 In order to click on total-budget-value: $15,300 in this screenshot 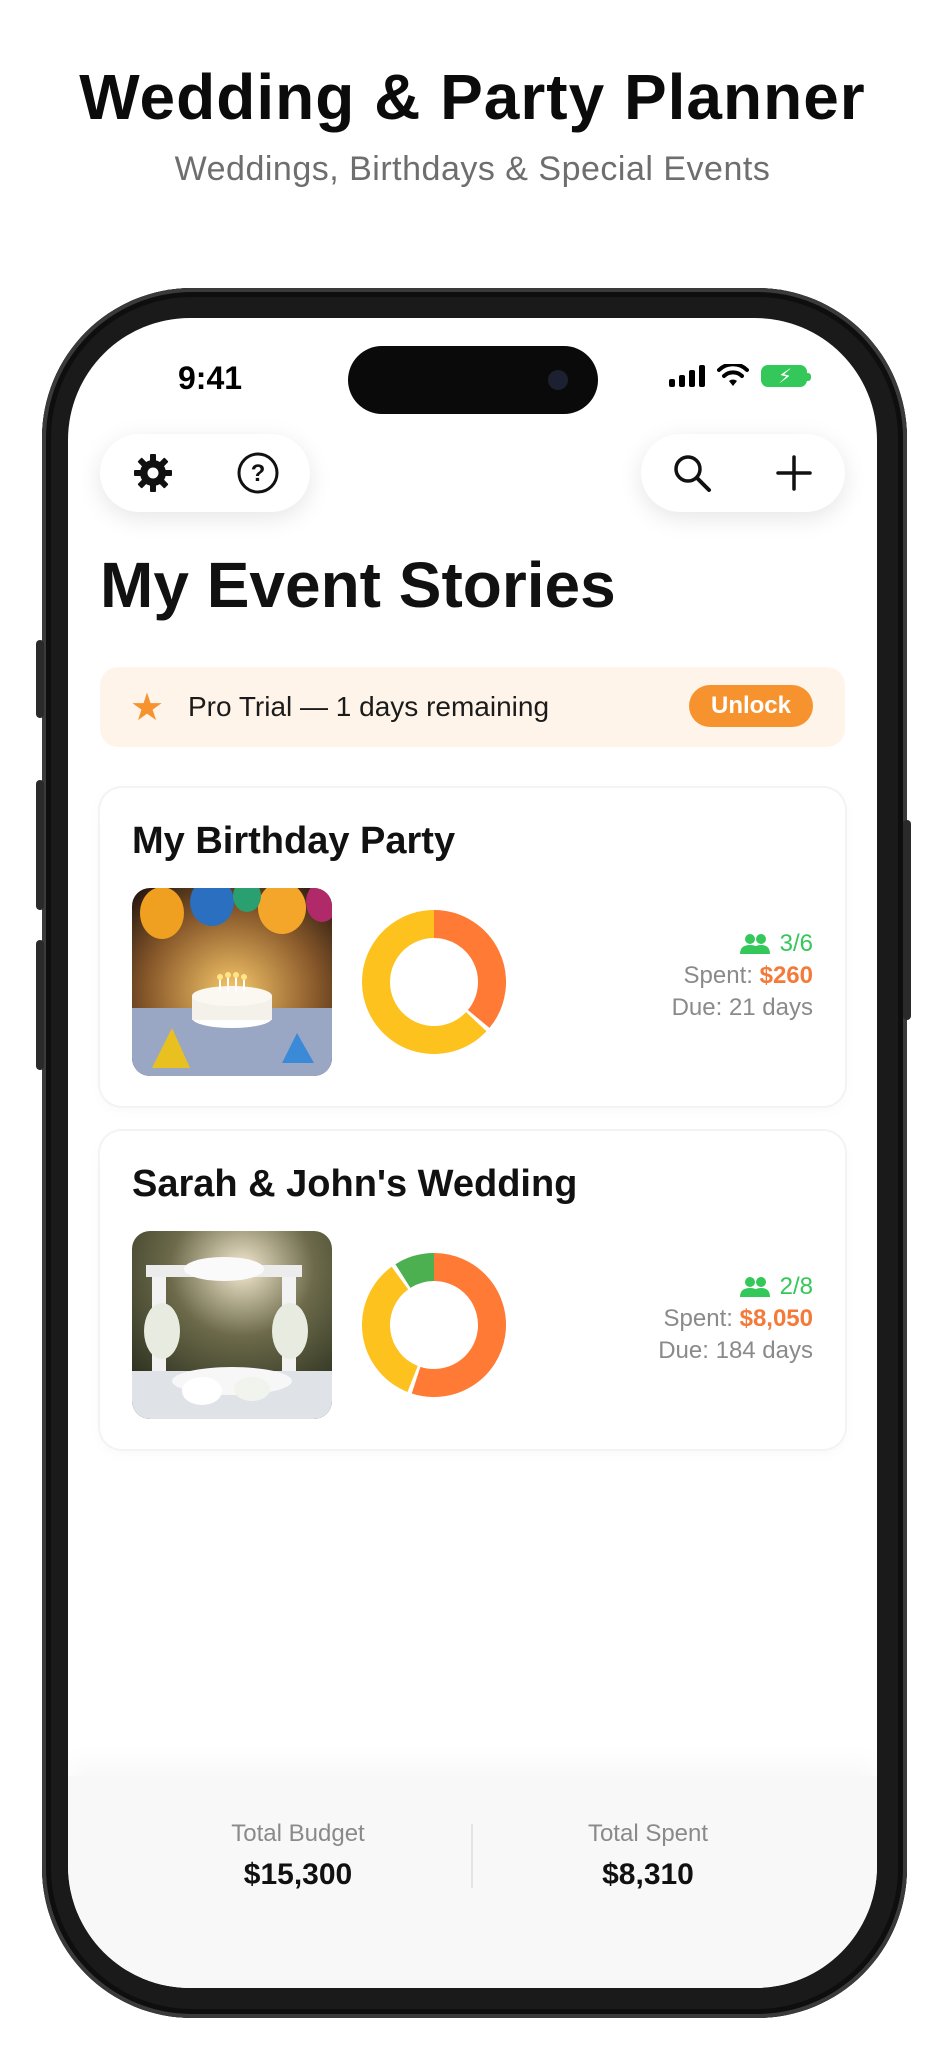, I will do `click(298, 1874)`.